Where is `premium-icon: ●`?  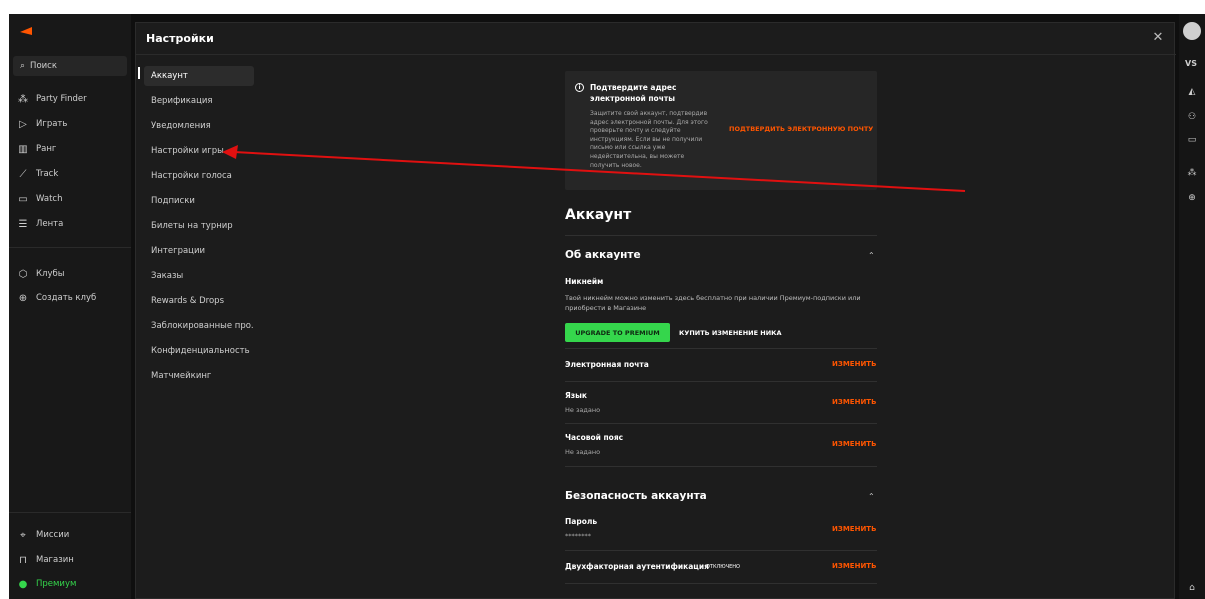 premium-icon: ● is located at coordinates (23, 584).